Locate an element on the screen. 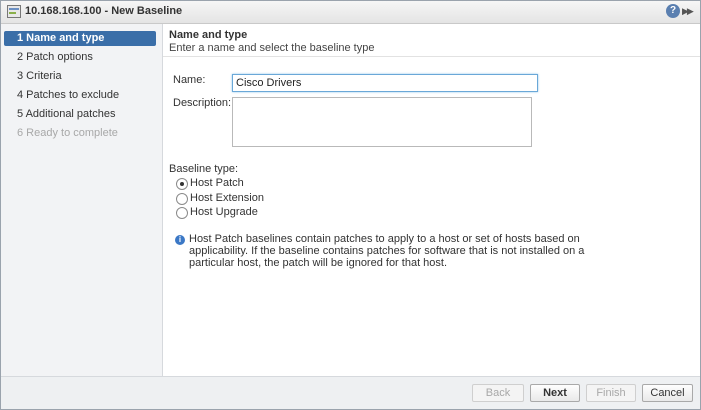  cancel-button: Cancel is located at coordinates (667, 393).